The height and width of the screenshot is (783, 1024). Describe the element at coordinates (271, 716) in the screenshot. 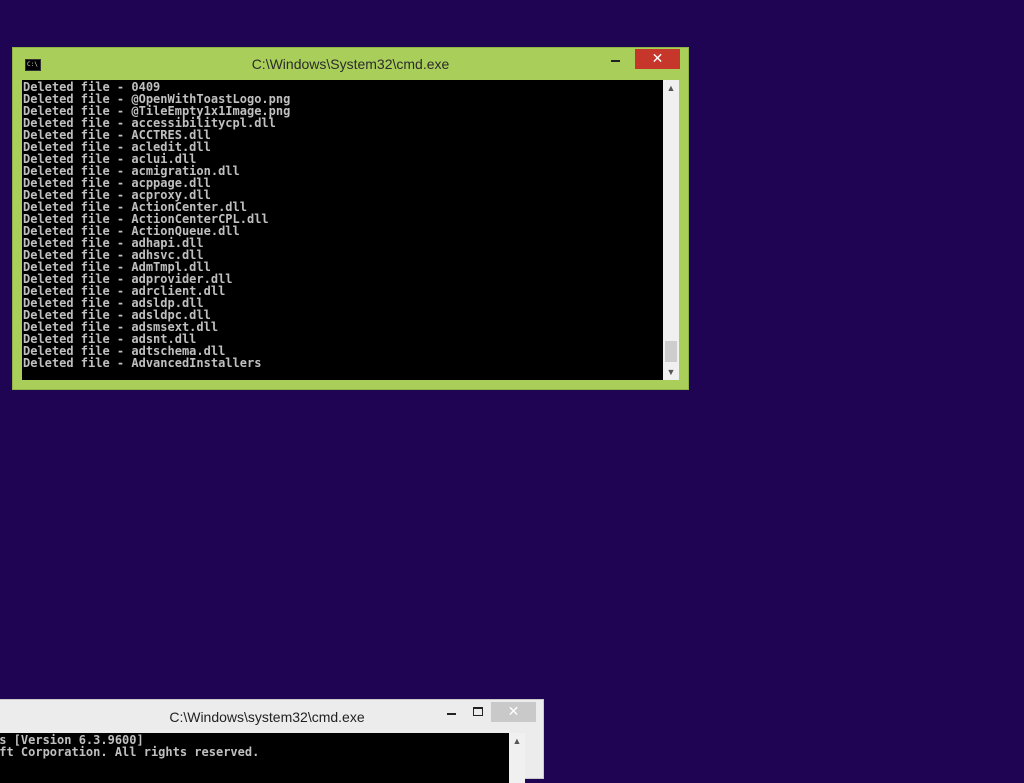

I see `title-bar-secondary: C:\Windows\system32\cmd.exe ✕` at that location.